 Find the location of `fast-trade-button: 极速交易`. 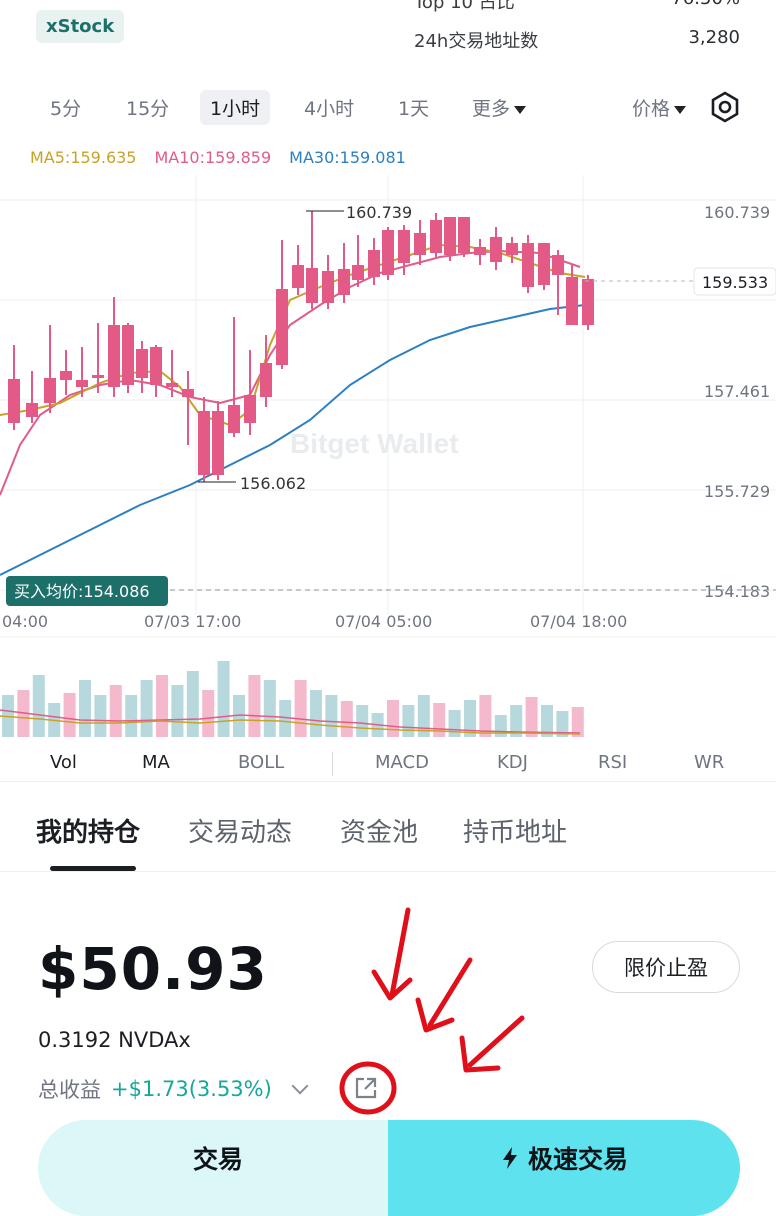

fast-trade-button: 极速交易 is located at coordinates (564, 1168).